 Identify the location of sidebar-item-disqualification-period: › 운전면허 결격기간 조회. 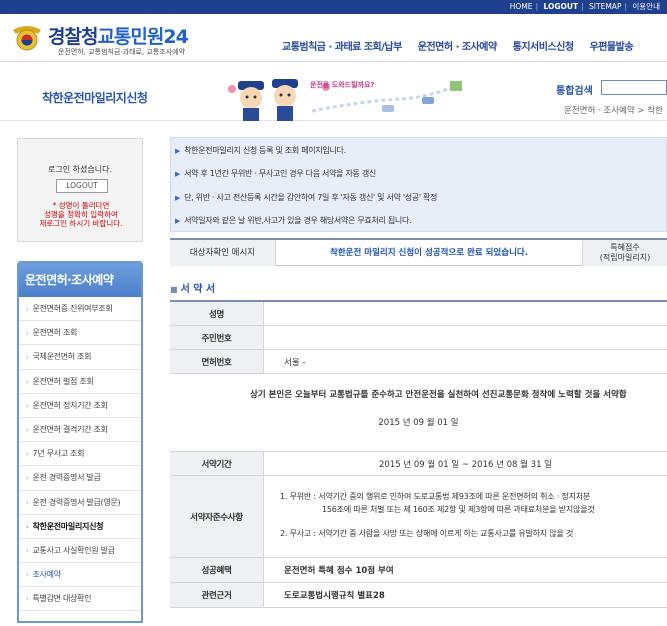
(80, 430).